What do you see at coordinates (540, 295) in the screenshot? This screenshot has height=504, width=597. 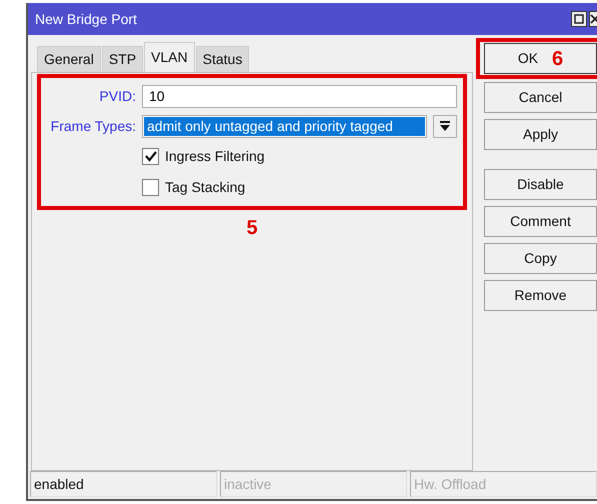 I see `dialog-button: Remove` at bounding box center [540, 295].